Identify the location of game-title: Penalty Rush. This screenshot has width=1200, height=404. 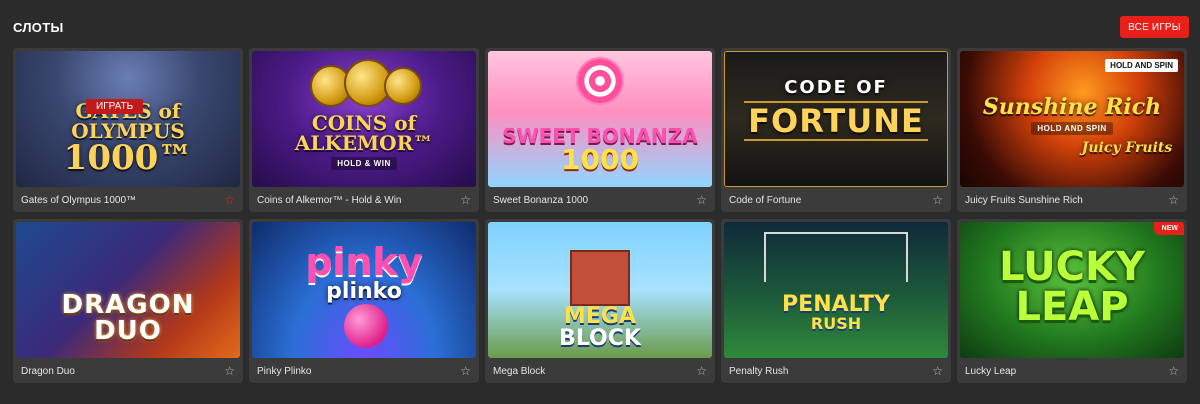
(759, 371).